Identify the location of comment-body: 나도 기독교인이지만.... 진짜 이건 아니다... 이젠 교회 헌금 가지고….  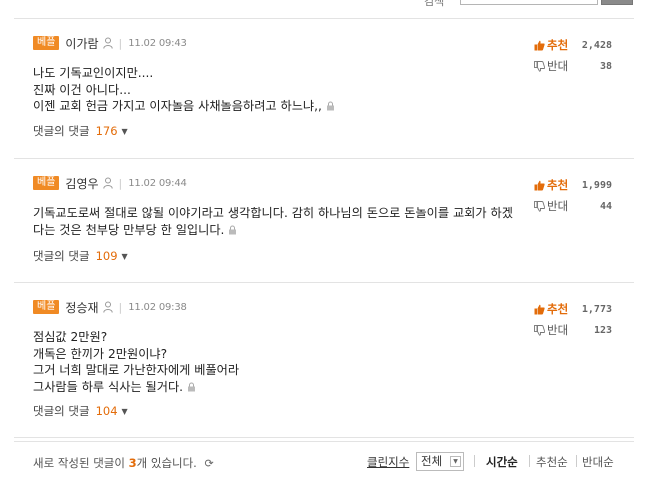
(273, 90).